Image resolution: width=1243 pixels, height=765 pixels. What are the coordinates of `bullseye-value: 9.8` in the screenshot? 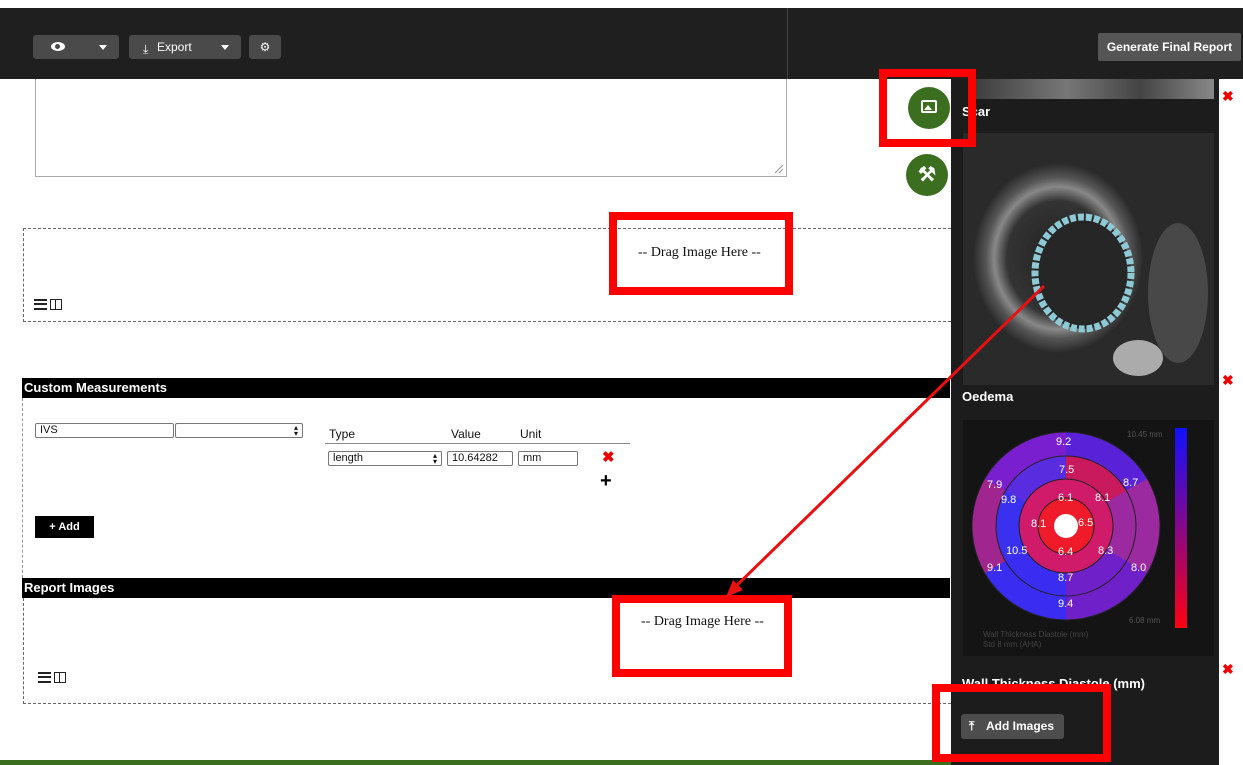 It's located at (1009, 500).